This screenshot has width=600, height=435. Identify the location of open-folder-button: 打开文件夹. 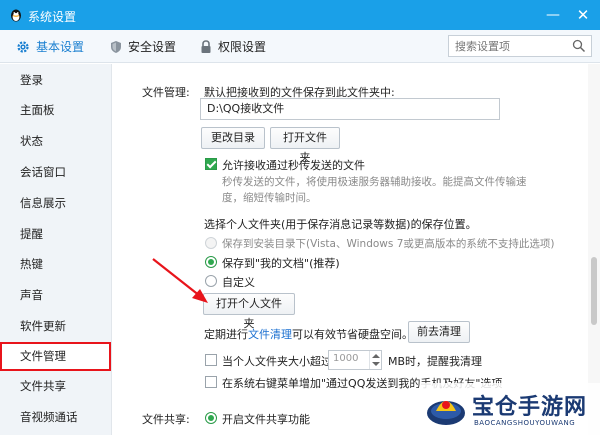
(305, 145).